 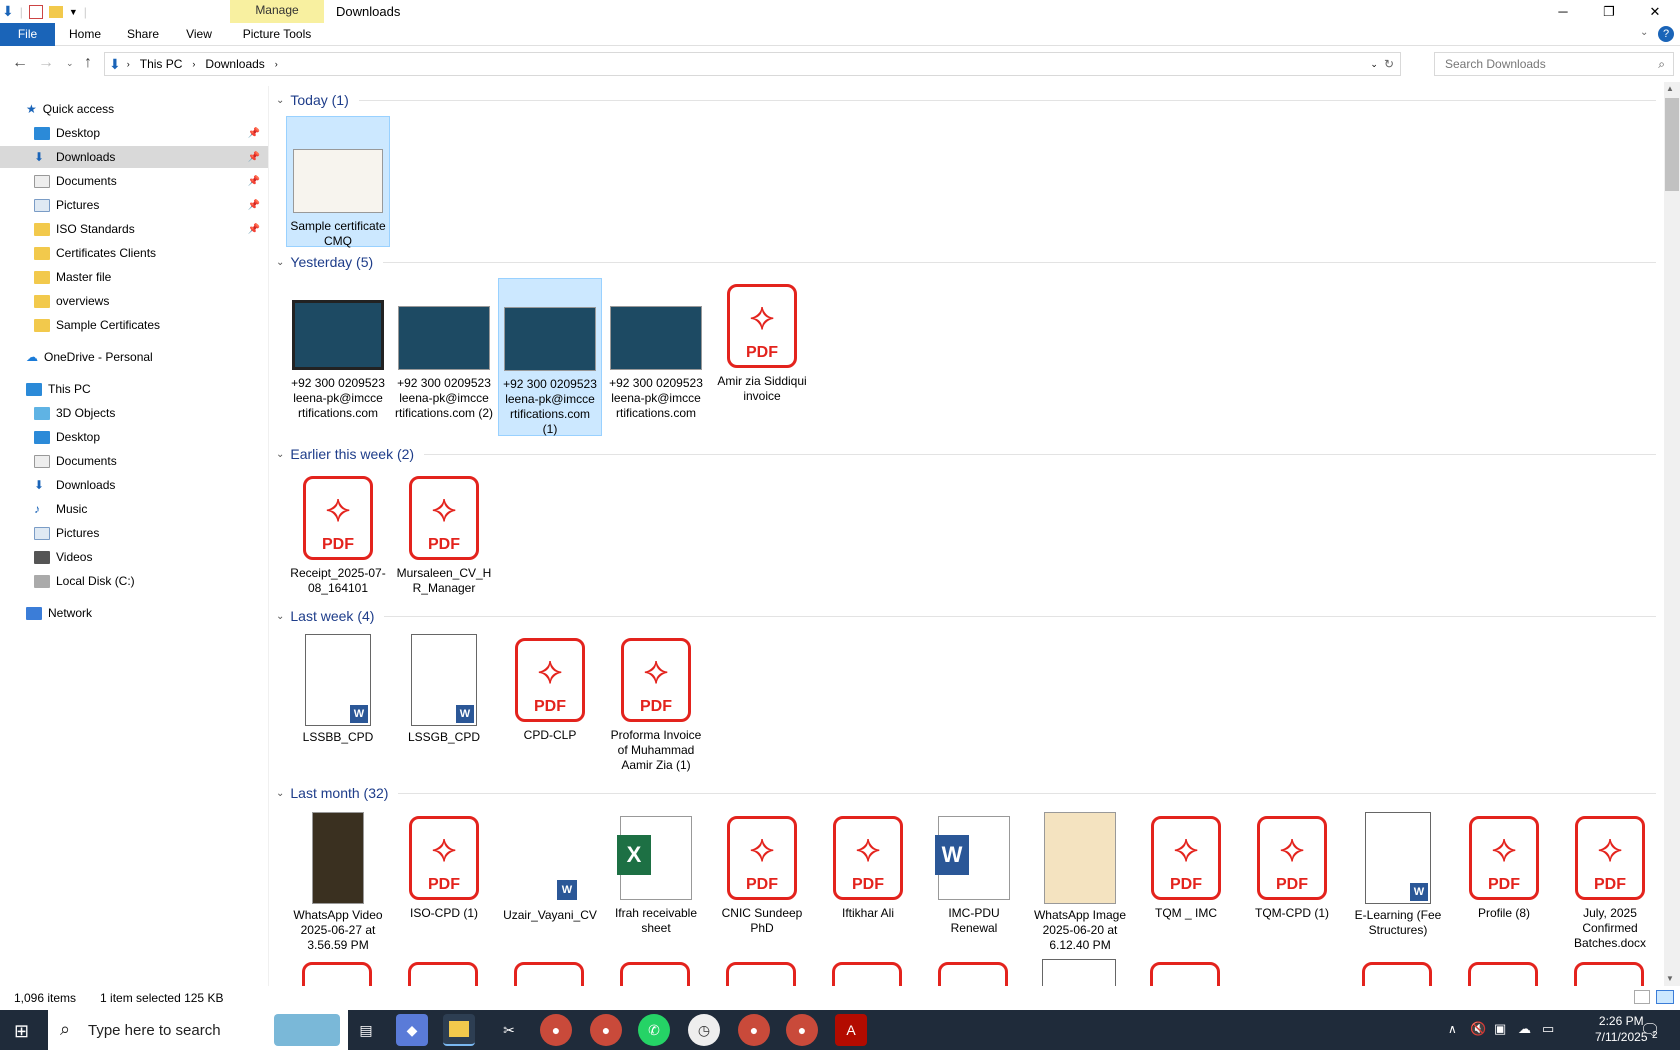 I want to click on sidebar-item-pc-documents: Documents, so click(x=134, y=461).